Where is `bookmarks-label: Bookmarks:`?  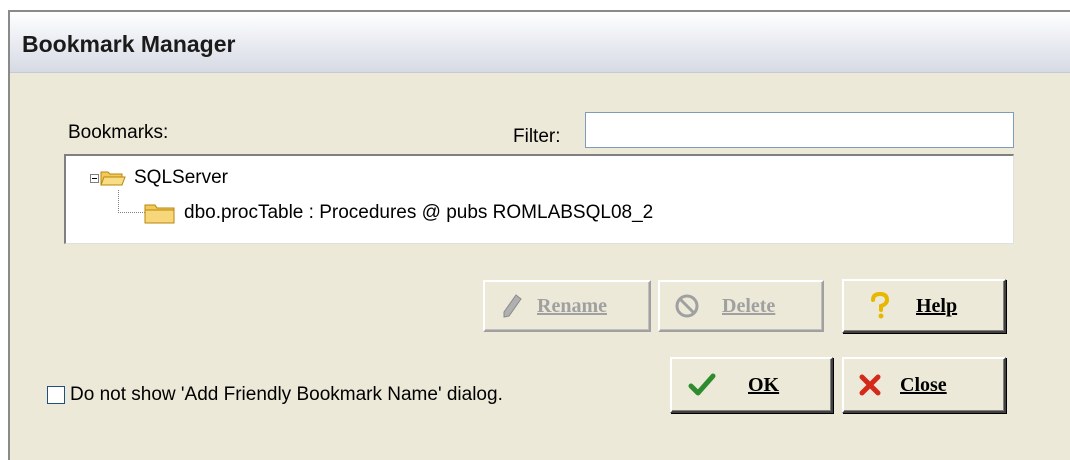
bookmarks-label: Bookmarks: is located at coordinates (118, 132).